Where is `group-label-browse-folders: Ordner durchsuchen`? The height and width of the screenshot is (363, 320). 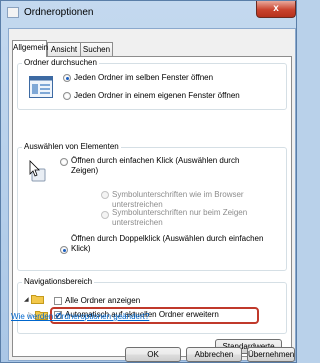
group-label-browse-folders: Ordner durchsuchen is located at coordinates (60, 62).